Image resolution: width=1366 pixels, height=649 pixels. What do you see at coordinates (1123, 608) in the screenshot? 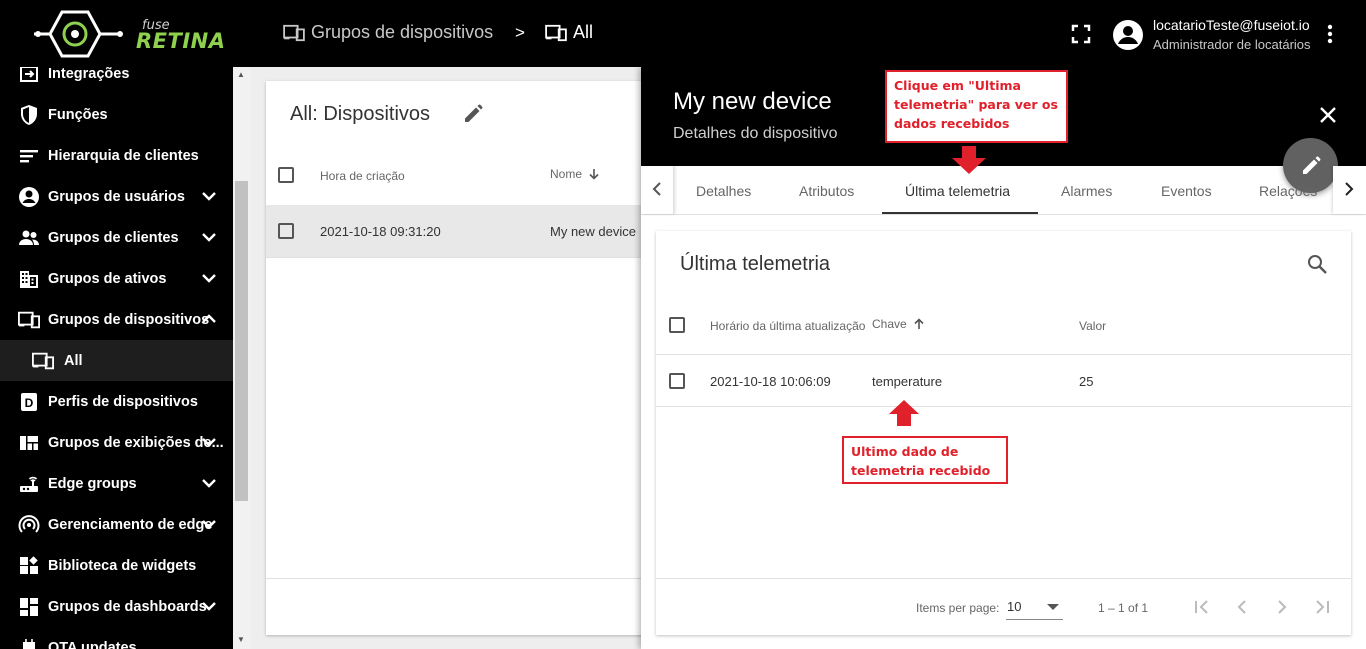
I see `page-range-label: 1 – 1 of 1` at bounding box center [1123, 608].